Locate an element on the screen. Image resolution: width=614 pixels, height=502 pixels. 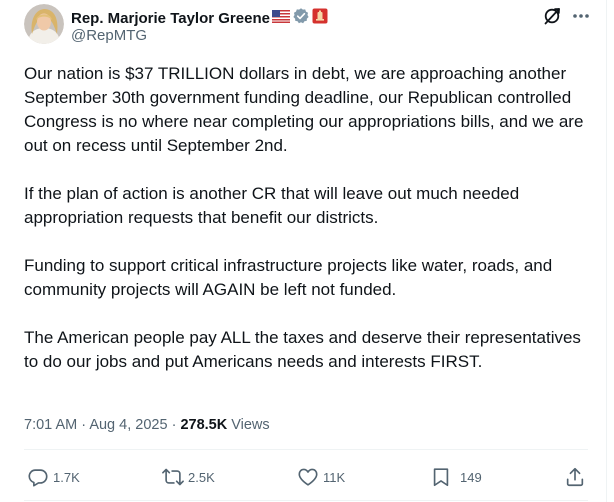
author-name: Rep. Marjorie Taylor Greene is located at coordinates (170, 19).